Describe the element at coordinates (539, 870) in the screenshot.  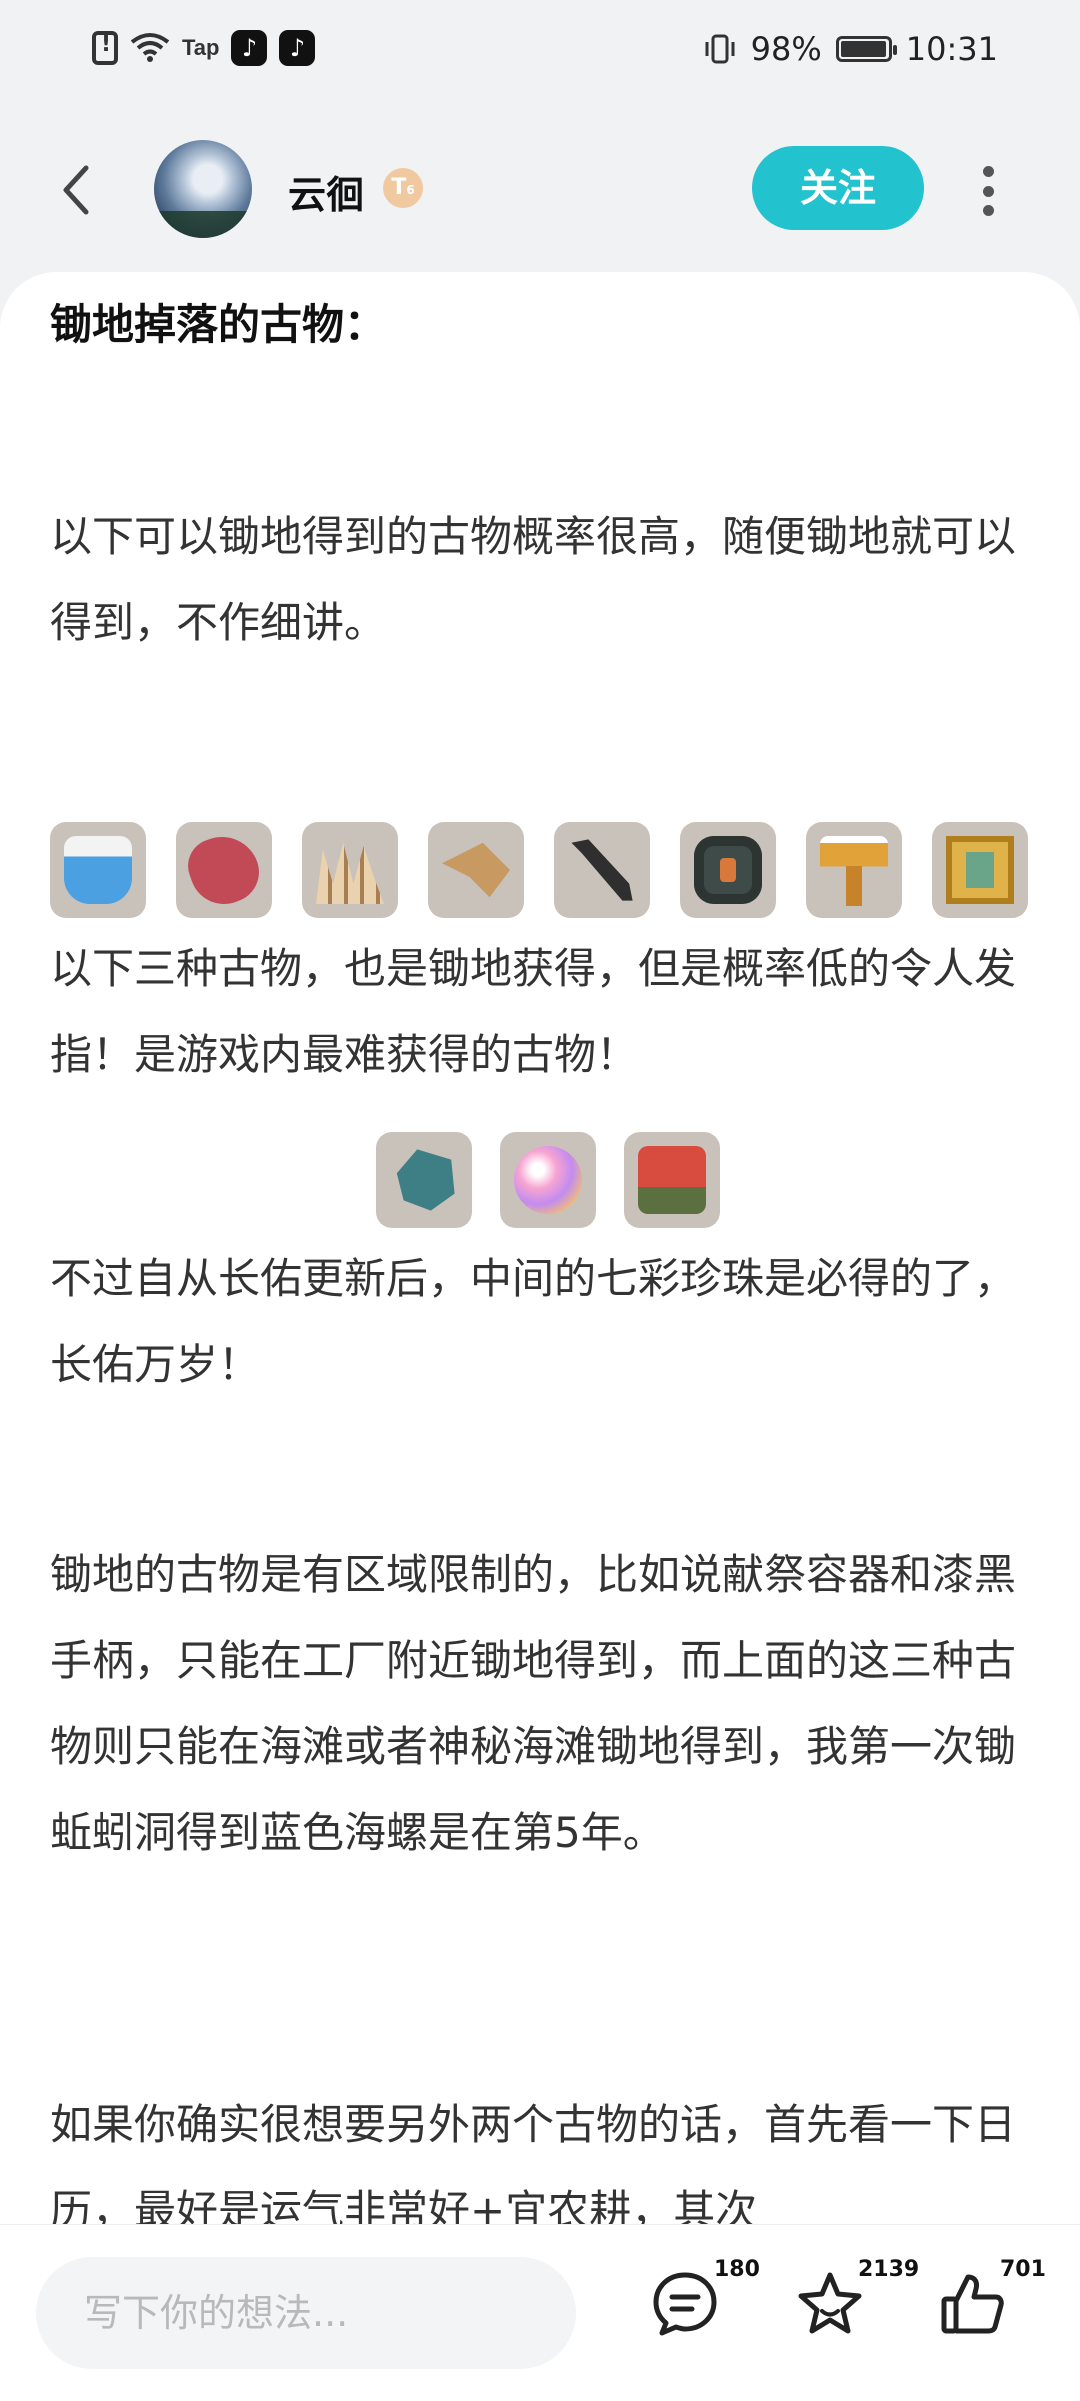
I see `common-artifacts-row` at that location.